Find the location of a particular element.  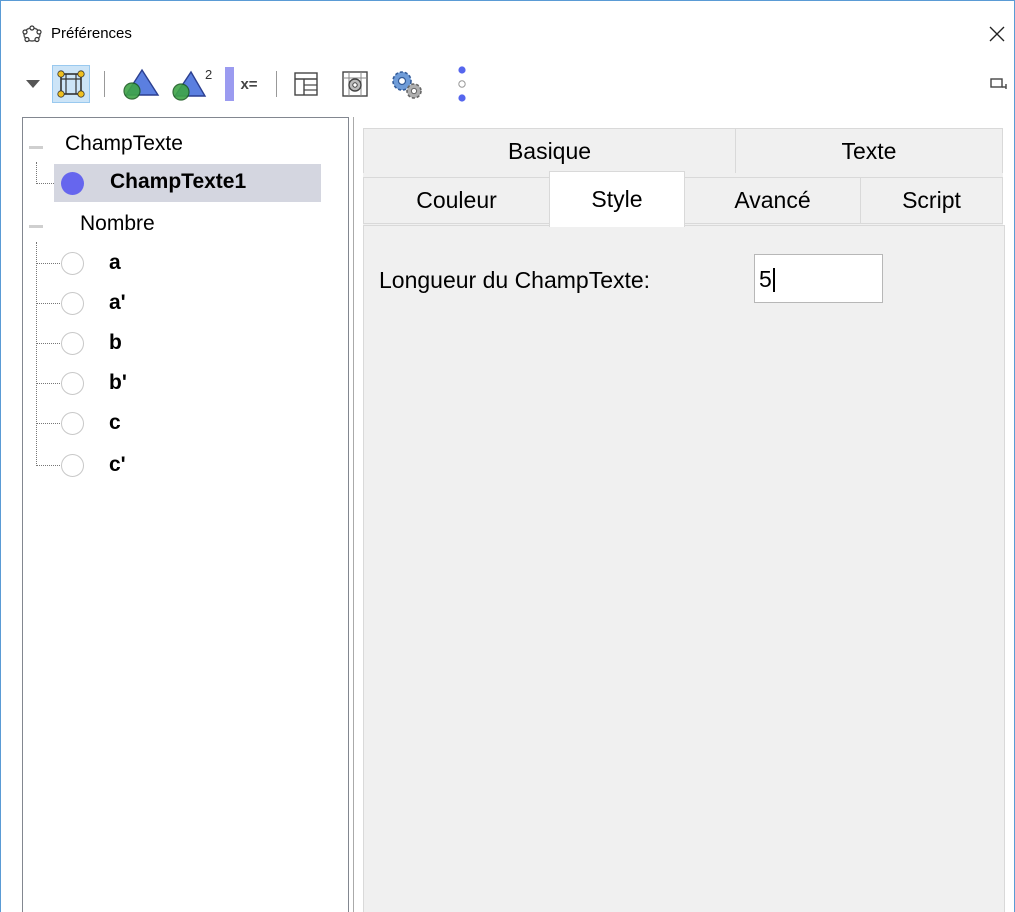

length-input-value: 5 is located at coordinates (765, 279).